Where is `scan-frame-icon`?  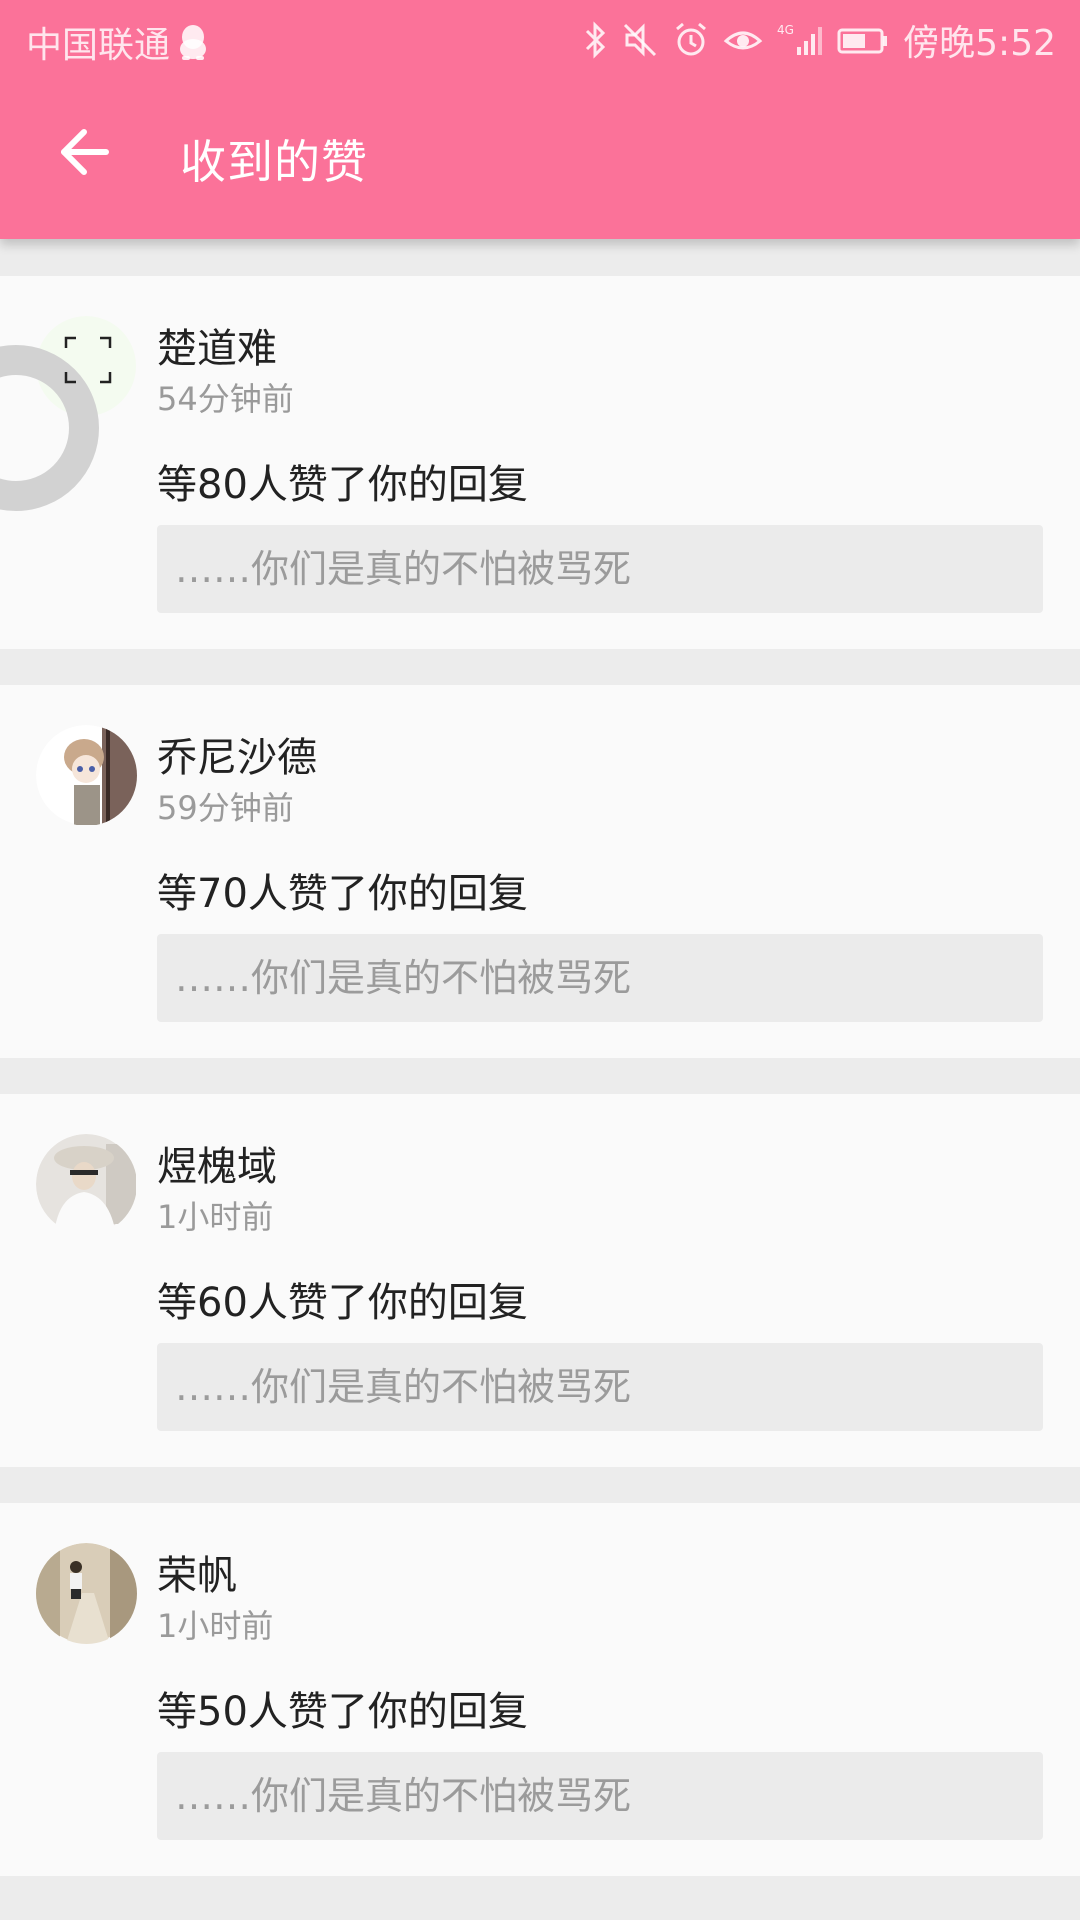
scan-frame-icon is located at coordinates (88, 360).